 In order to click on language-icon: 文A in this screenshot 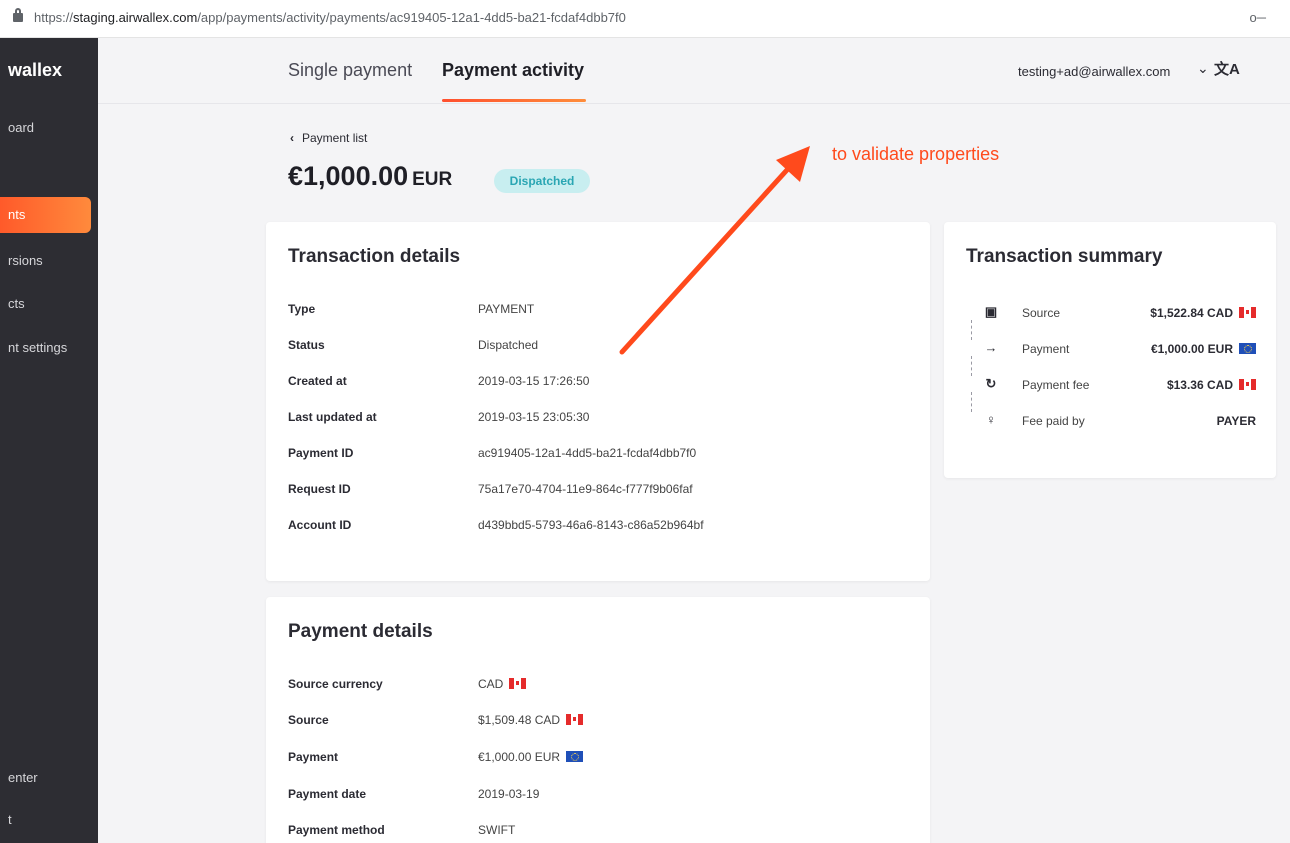, I will do `click(1227, 68)`.